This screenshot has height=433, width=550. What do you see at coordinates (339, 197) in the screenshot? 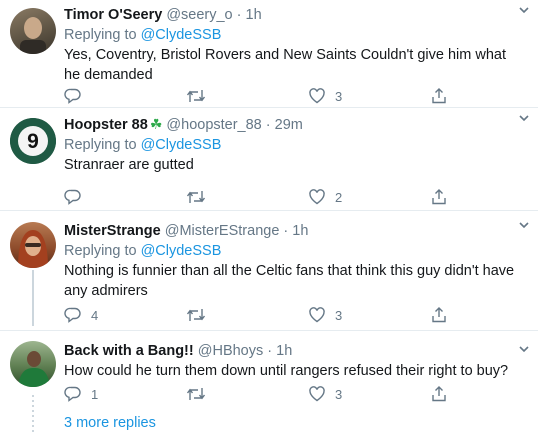
I see `like-count: 2` at bounding box center [339, 197].